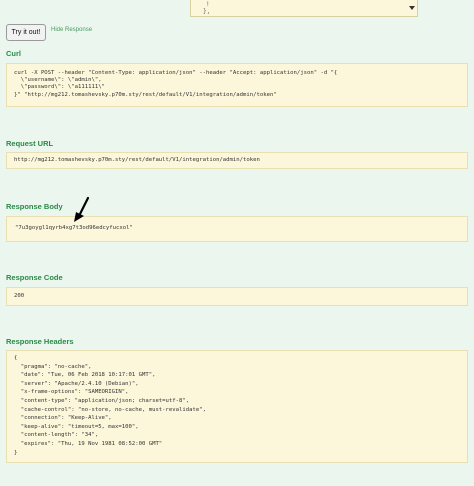 The height and width of the screenshot is (486, 474). What do you see at coordinates (53, 366) in the screenshot?
I see `header-line: "pragma": "no-cache",` at bounding box center [53, 366].